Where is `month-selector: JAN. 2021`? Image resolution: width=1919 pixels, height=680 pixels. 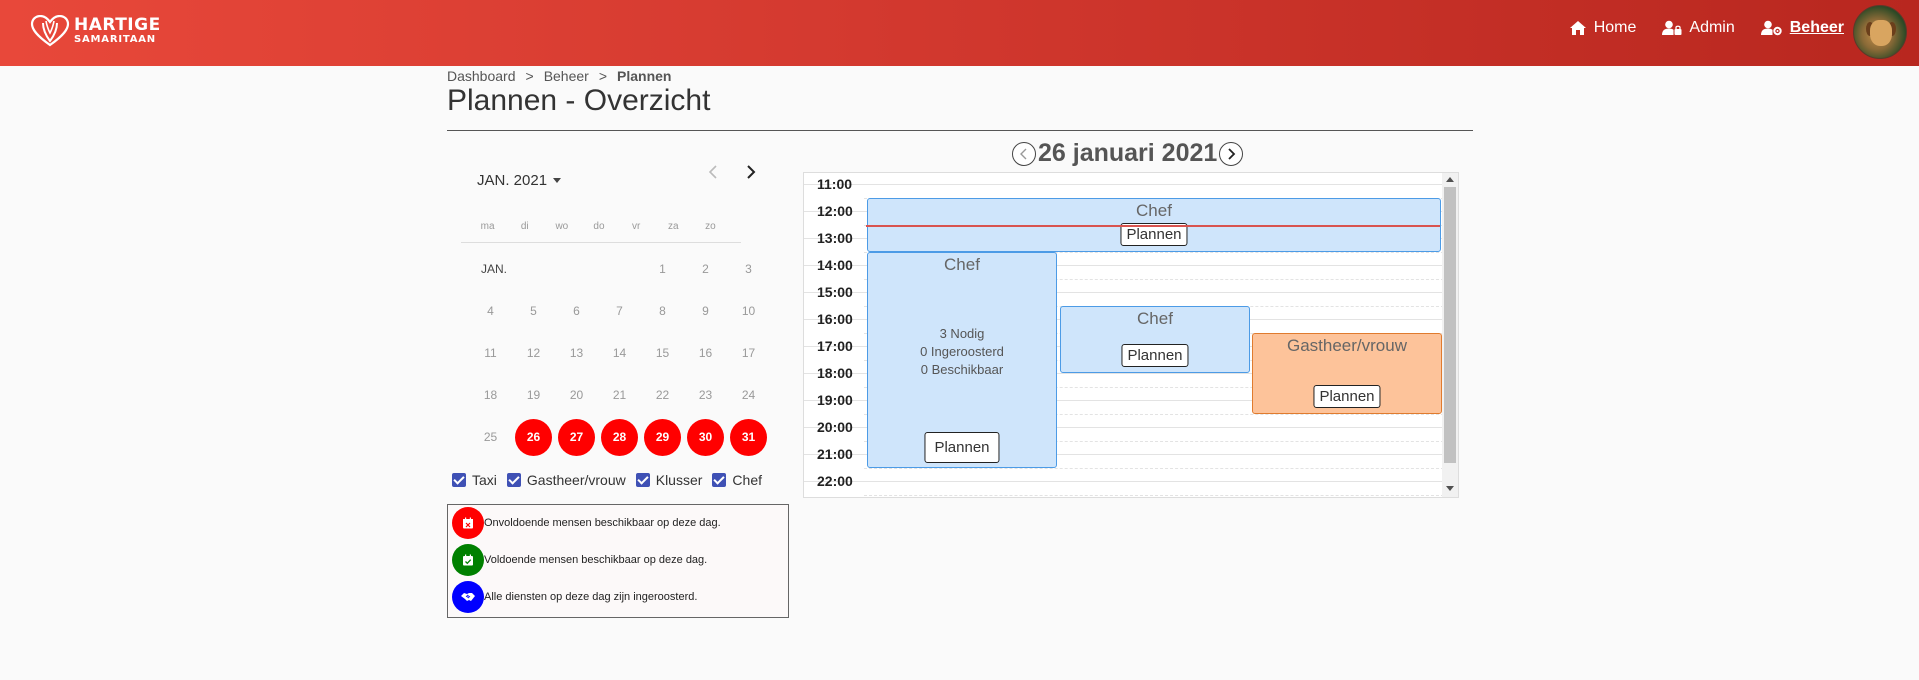 month-selector: JAN. 2021 is located at coordinates (519, 180).